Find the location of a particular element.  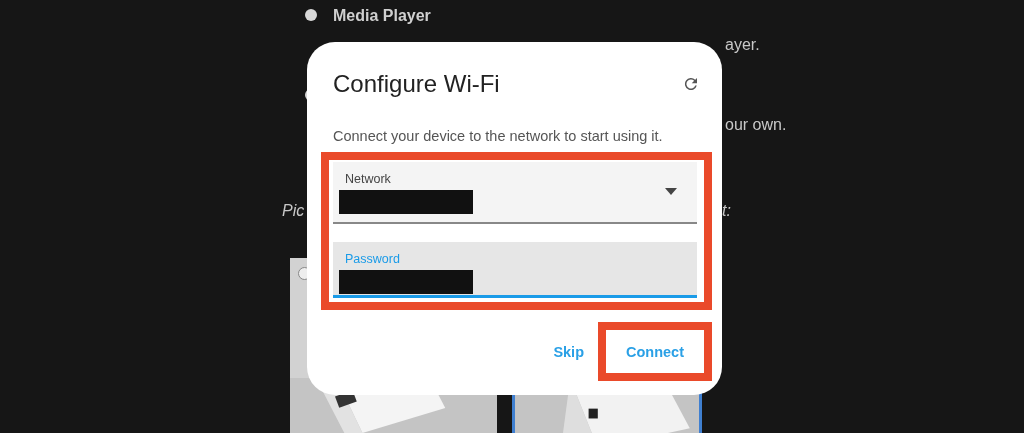

network-dropdown: Network is located at coordinates (515, 193).